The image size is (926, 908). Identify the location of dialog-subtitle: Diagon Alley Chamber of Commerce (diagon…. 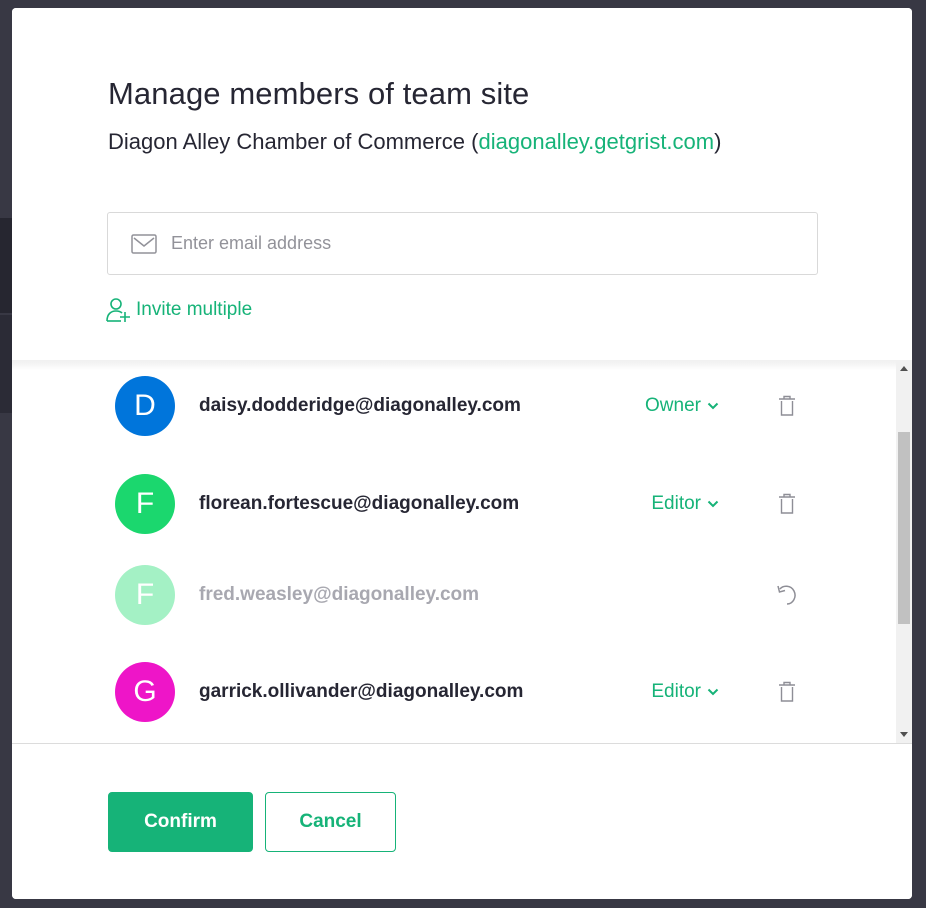
(414, 142).